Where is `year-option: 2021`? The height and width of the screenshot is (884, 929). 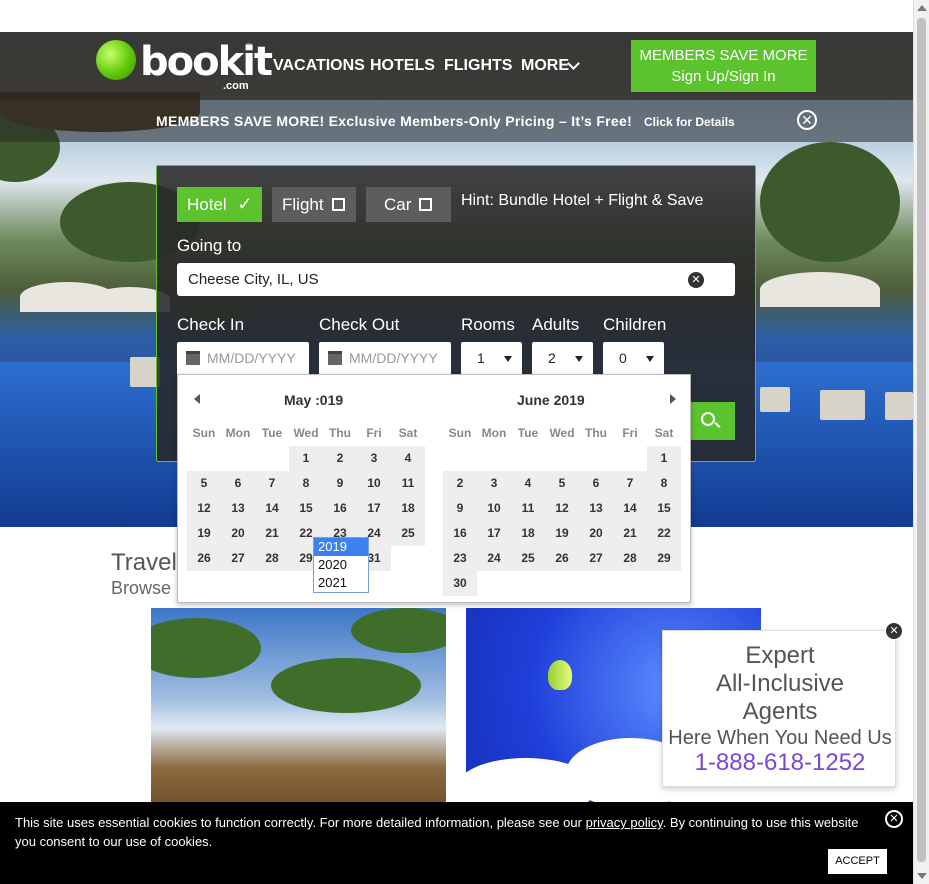 year-option: 2021 is located at coordinates (341, 583).